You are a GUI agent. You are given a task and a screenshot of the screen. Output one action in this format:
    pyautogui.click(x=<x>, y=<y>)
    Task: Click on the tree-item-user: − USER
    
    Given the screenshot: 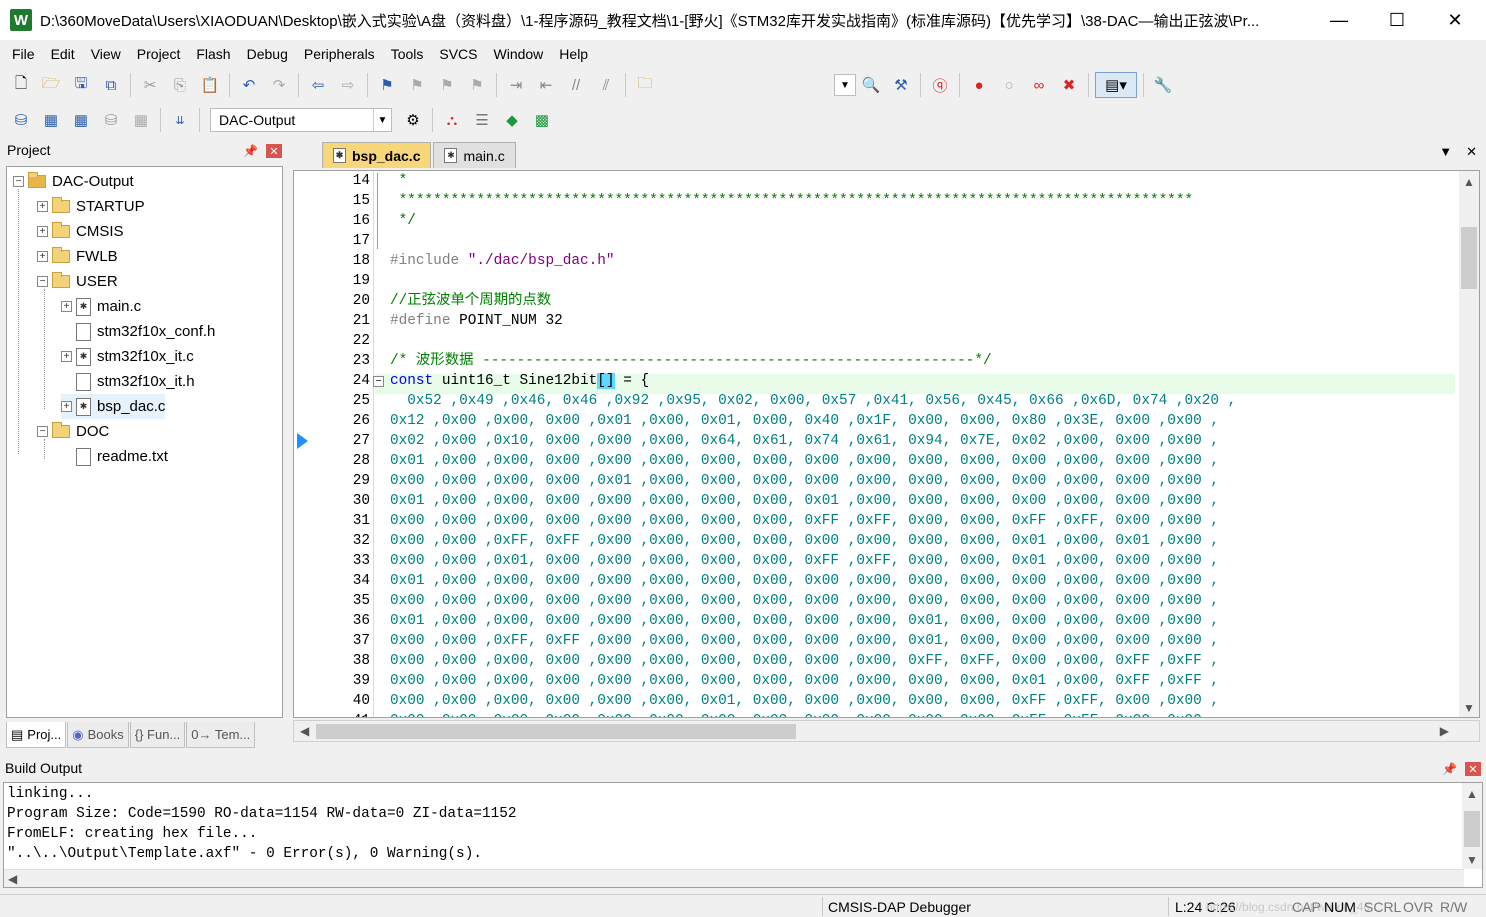 What is the action you would take?
    pyautogui.click(x=77, y=281)
    